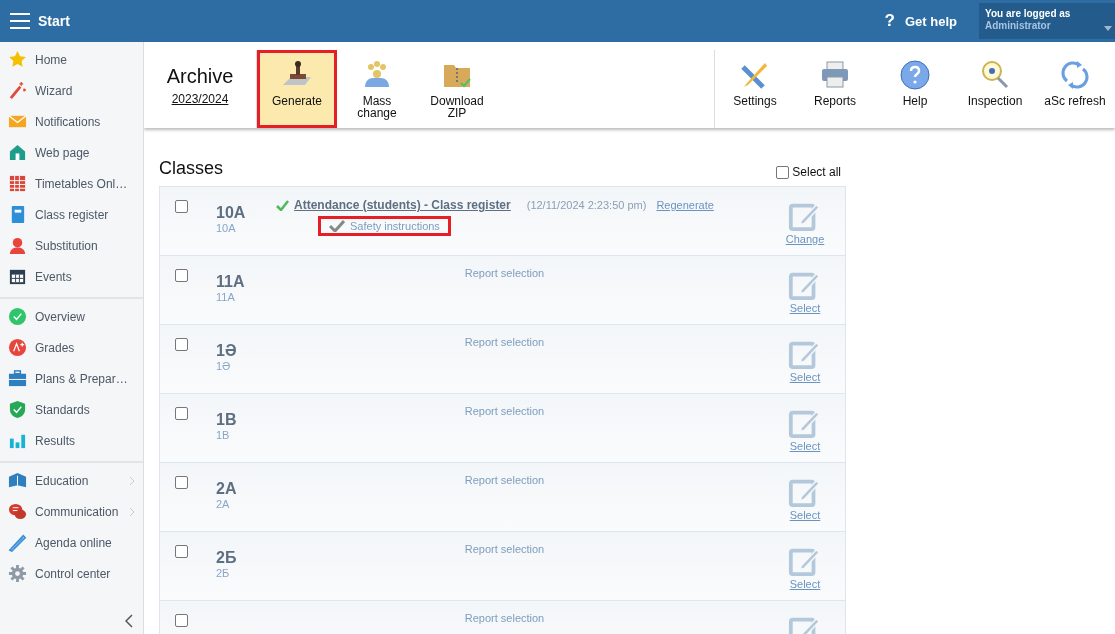 The height and width of the screenshot is (634, 1115). Describe the element at coordinates (227, 558) in the screenshot. I see `class-name: 2Б` at that location.